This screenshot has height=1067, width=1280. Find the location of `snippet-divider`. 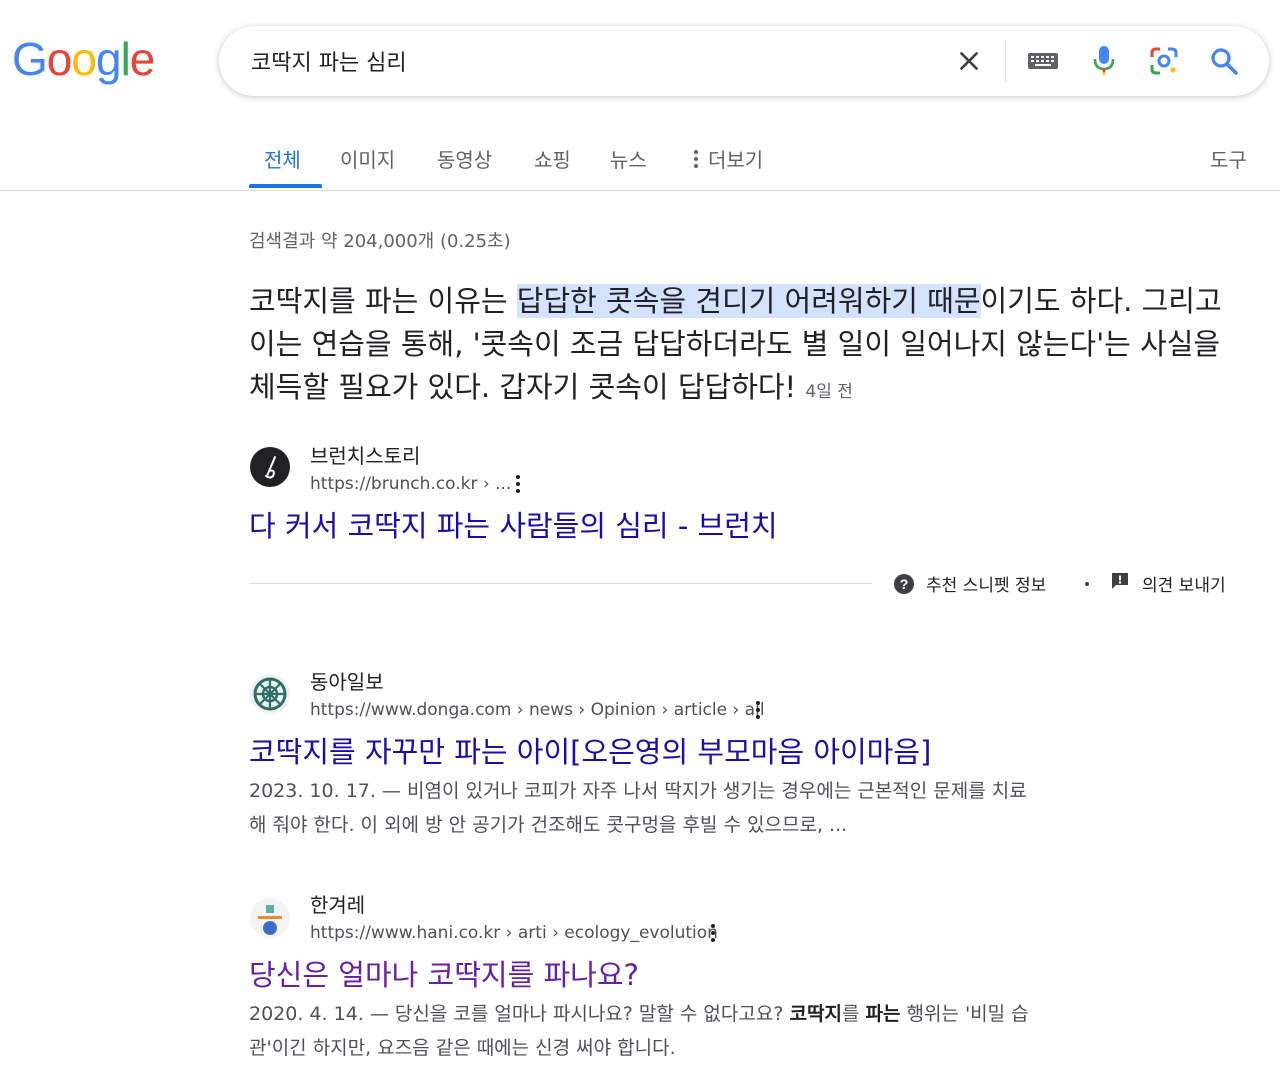

snippet-divider is located at coordinates (560, 583).